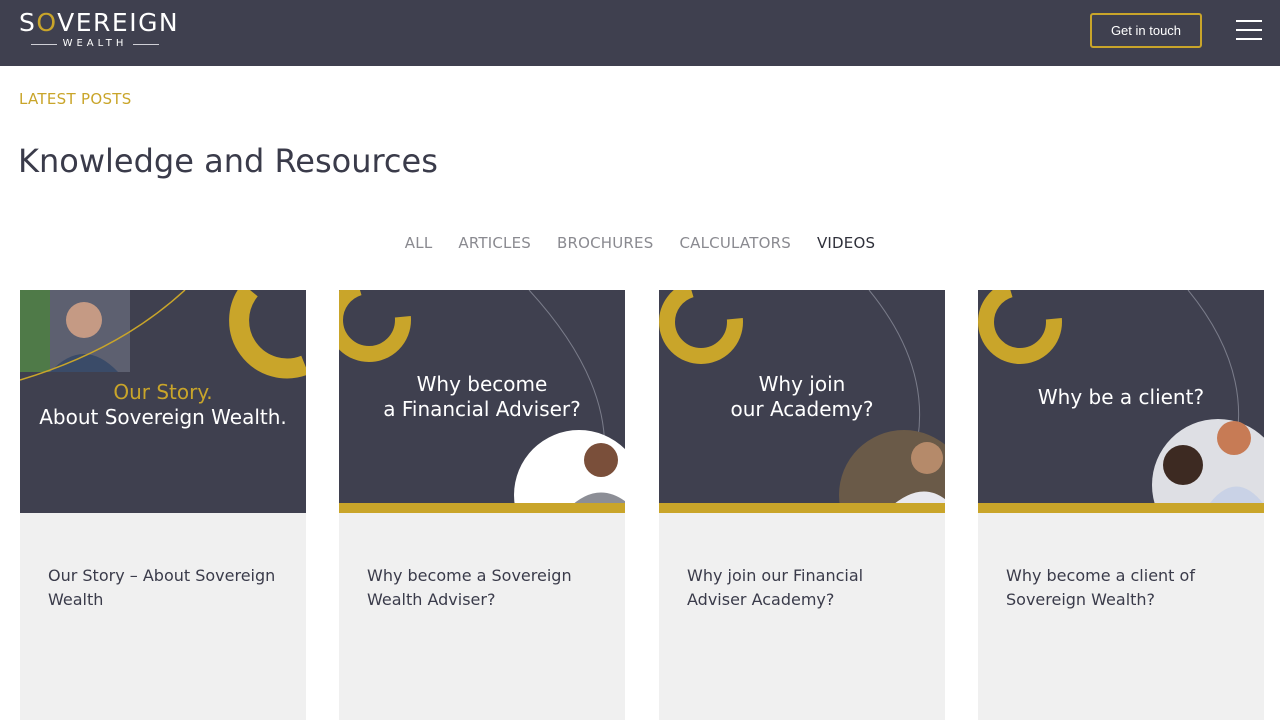 The image size is (1280, 720). I want to click on thumbnail-caption-line-2: About Sovereign Wealth., so click(163, 417).